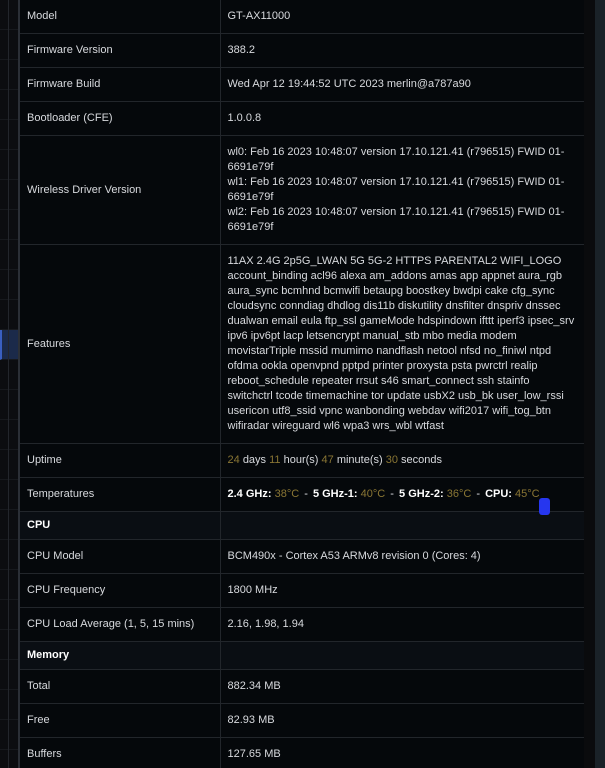  Describe the element at coordinates (287, 494) in the screenshot. I see `temperature-value: 38°C` at that location.